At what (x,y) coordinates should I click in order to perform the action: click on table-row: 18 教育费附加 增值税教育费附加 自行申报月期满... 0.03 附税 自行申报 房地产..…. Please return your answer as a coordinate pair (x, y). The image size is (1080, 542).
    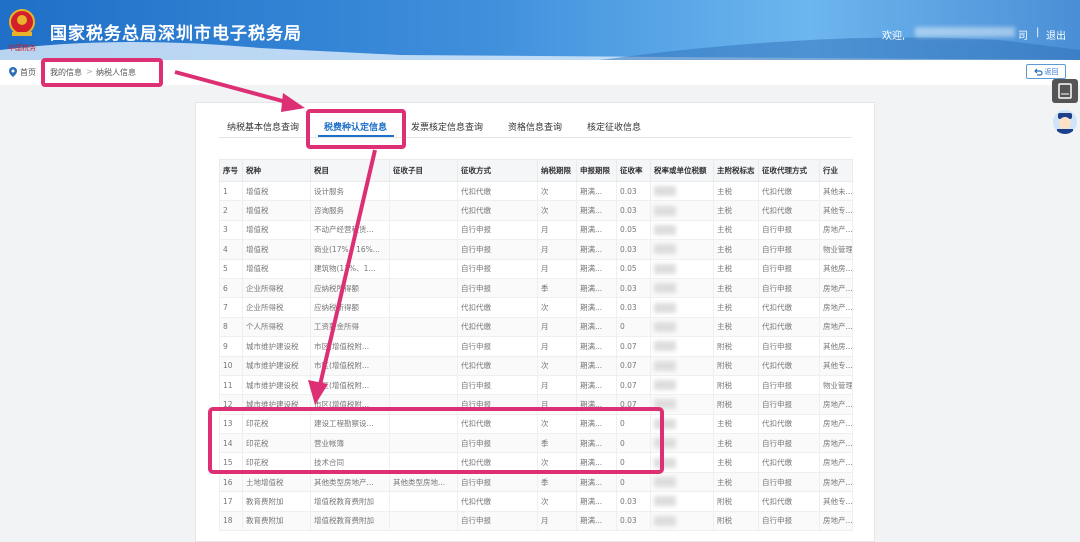
    Looking at the image, I should click on (536, 521).